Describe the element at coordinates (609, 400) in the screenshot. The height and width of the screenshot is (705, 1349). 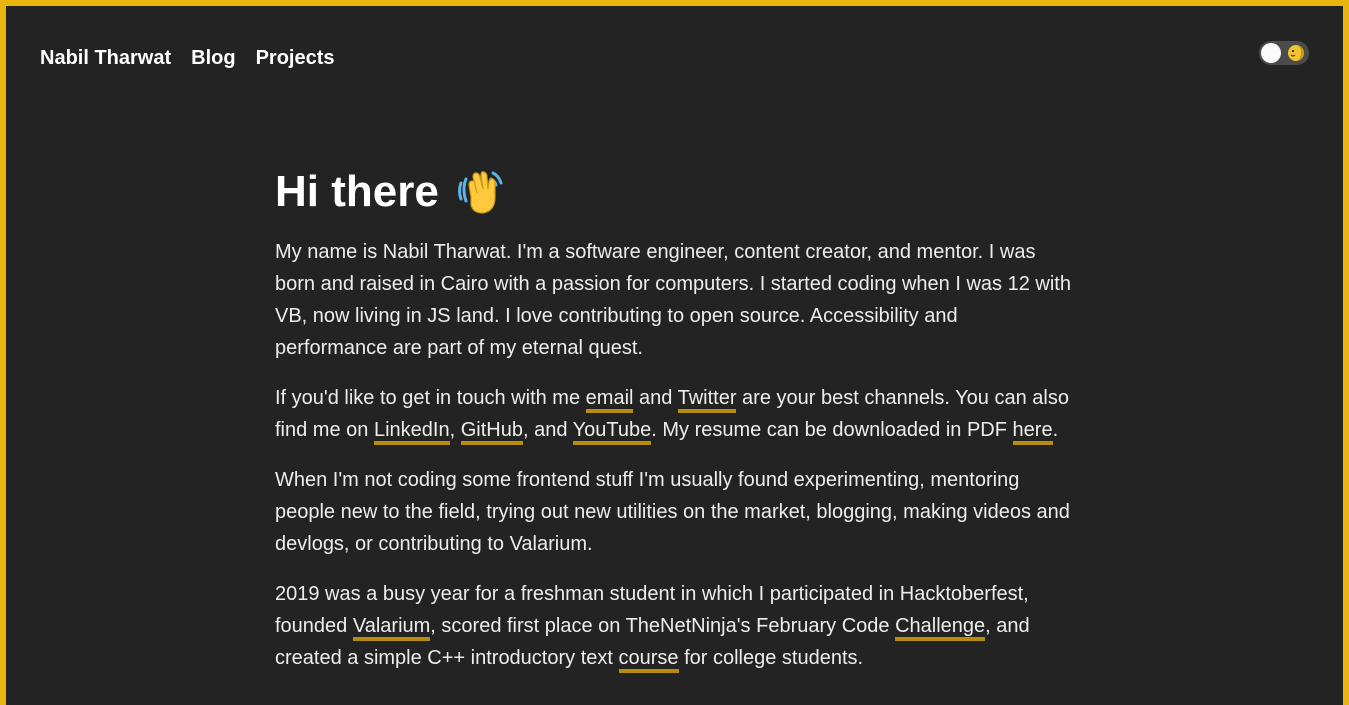
I see `email-link: email` at that location.